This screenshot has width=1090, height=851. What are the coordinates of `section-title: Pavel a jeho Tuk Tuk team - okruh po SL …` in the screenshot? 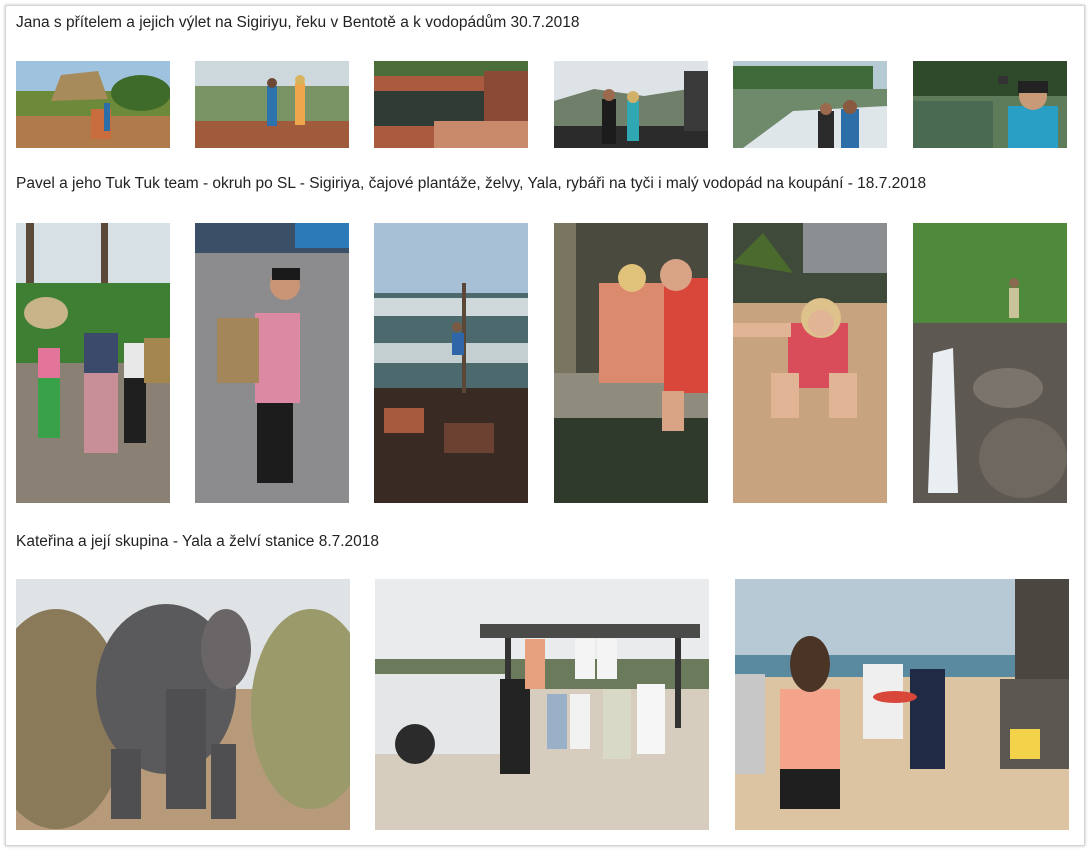 It's located at (471, 183).